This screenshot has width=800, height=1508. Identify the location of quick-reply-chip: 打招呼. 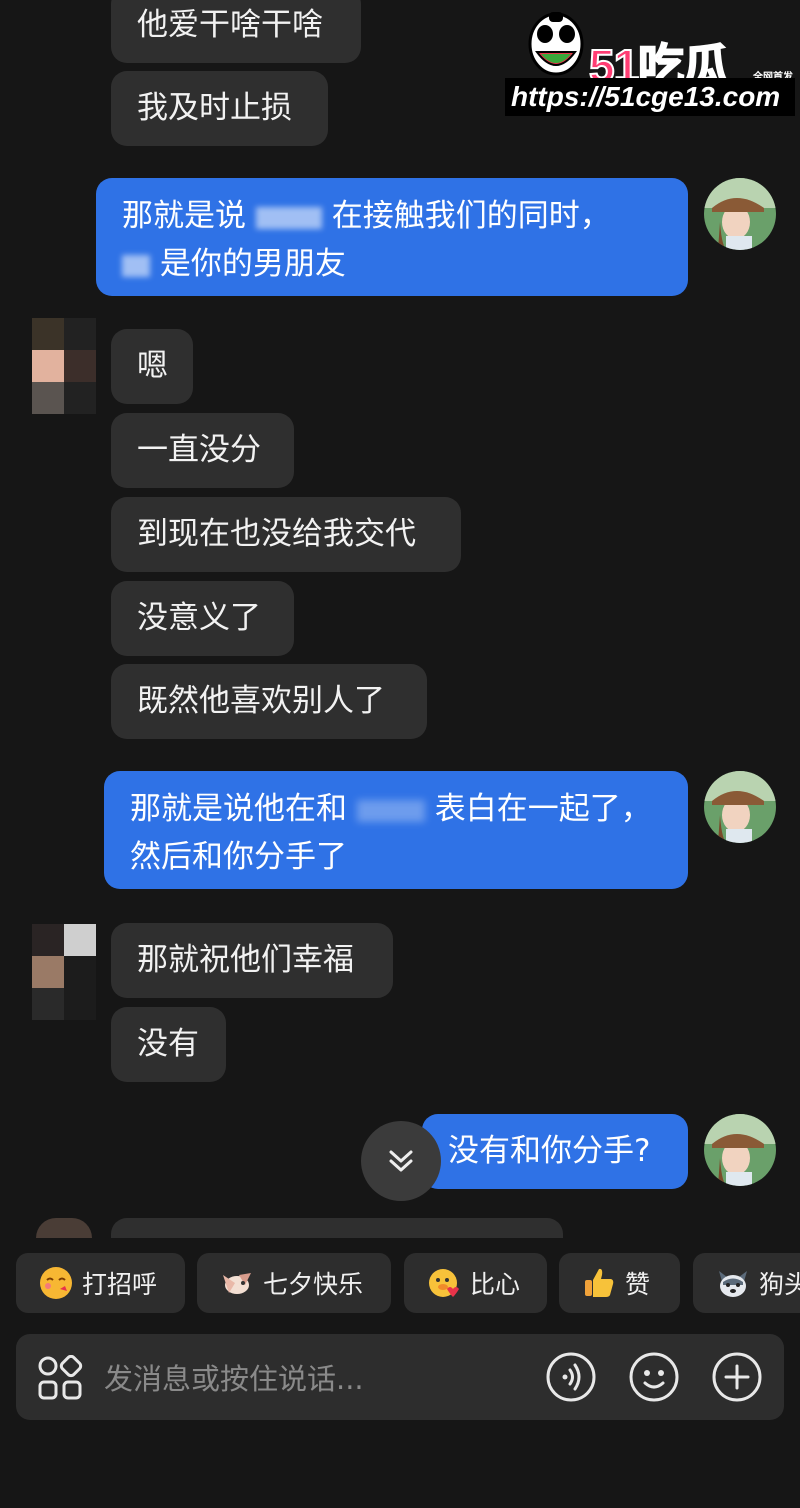
(100, 1283).